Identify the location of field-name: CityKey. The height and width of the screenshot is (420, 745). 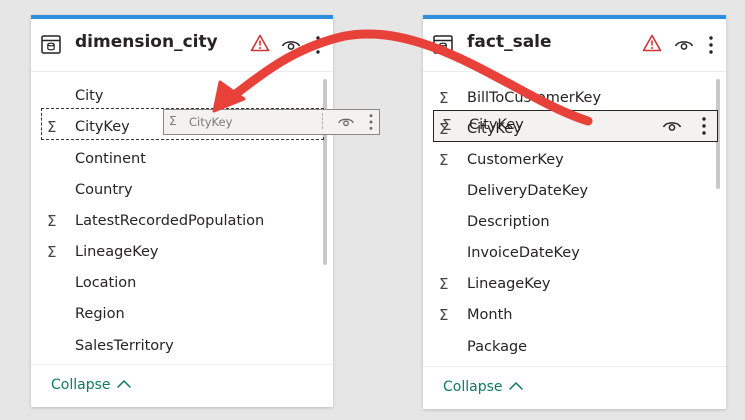
(494, 129).